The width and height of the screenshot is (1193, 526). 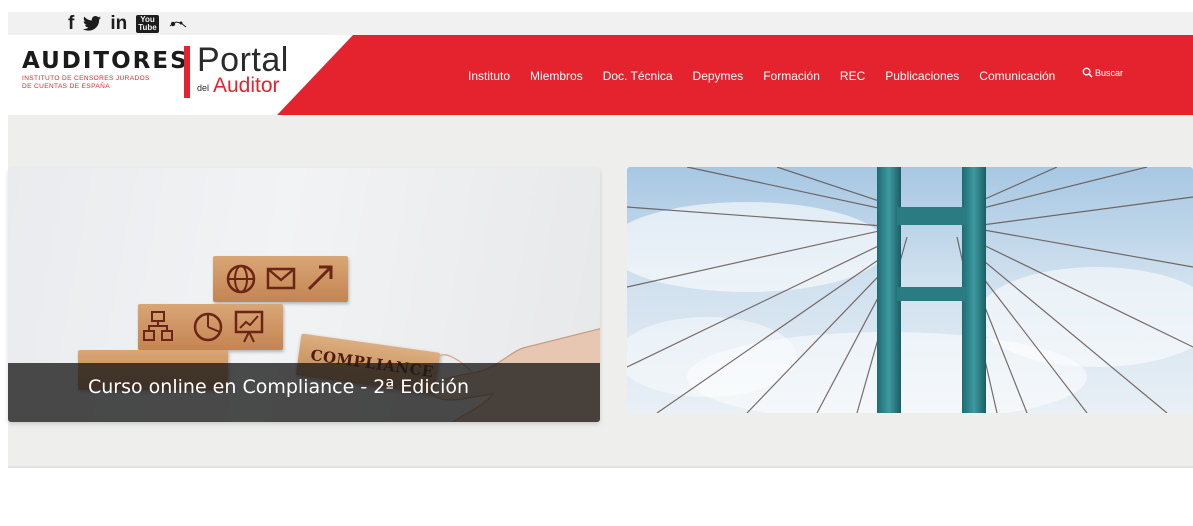 I want to click on nav-item-instituto: Instituto, so click(x=489, y=76).